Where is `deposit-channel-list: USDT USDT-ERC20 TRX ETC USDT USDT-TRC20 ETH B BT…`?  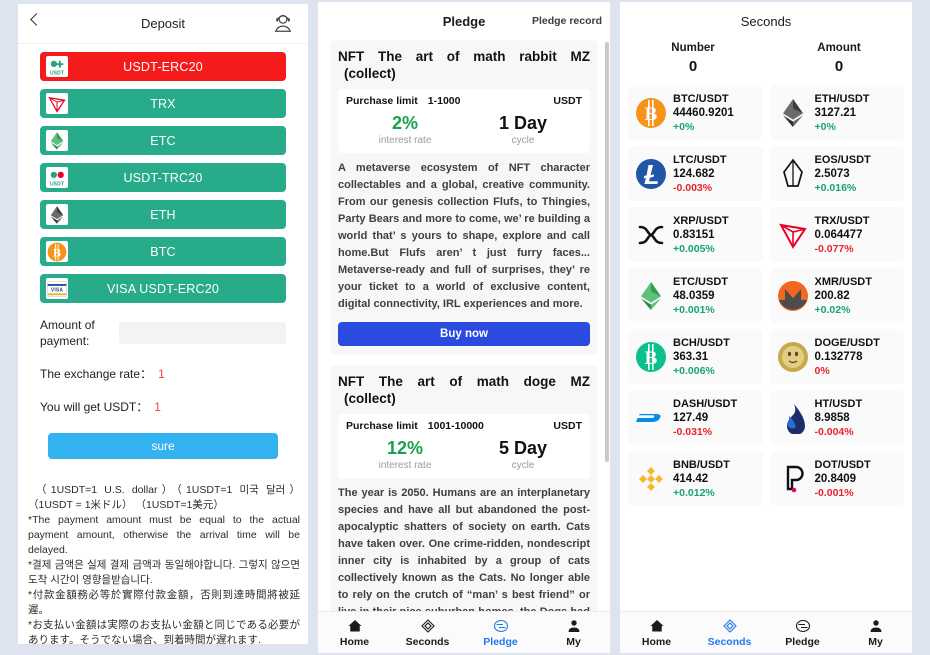
deposit-channel-list: USDT USDT-ERC20 TRX ETC USDT USDT-TRC20 ETH B BT… is located at coordinates (163, 173).